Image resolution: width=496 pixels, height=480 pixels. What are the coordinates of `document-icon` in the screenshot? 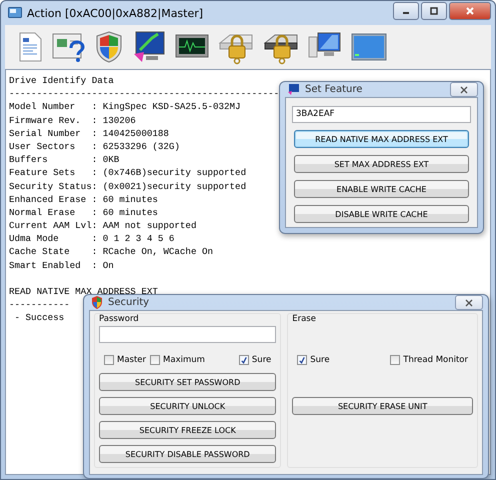 It's located at (30, 47).